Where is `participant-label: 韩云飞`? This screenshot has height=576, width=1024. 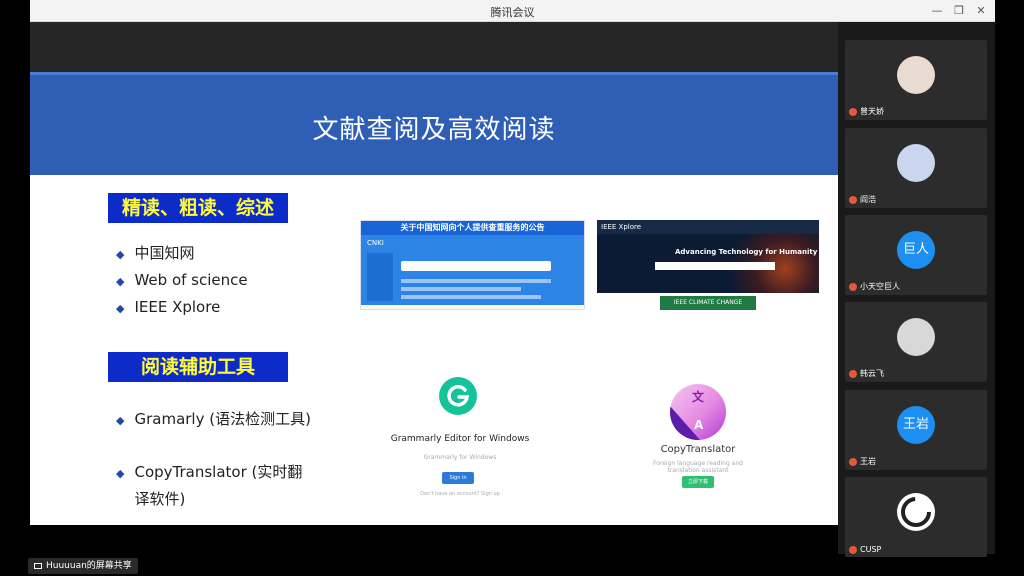 participant-label: 韩云飞 is located at coordinates (866, 373).